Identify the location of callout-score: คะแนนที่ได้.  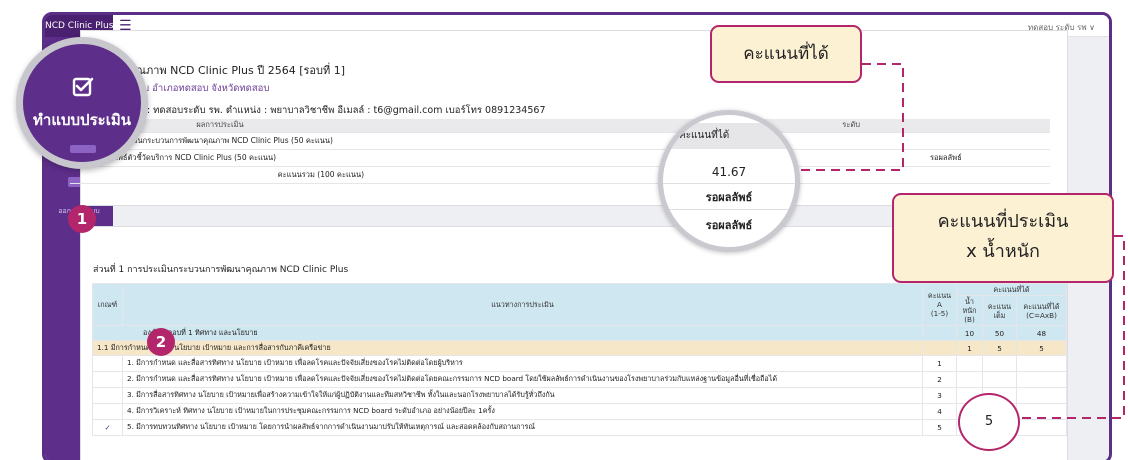
(786, 54).